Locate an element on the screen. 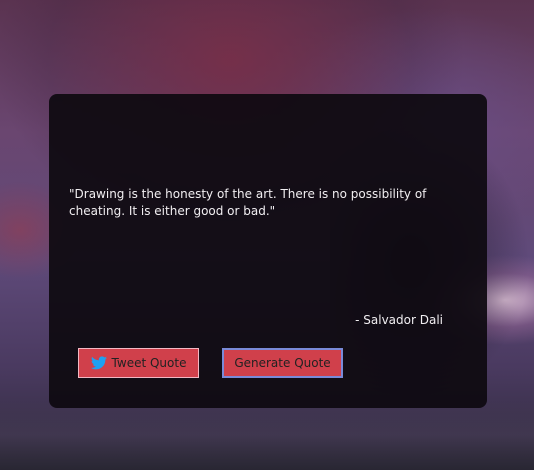  quote-author: - Salvador Dali is located at coordinates (399, 320).